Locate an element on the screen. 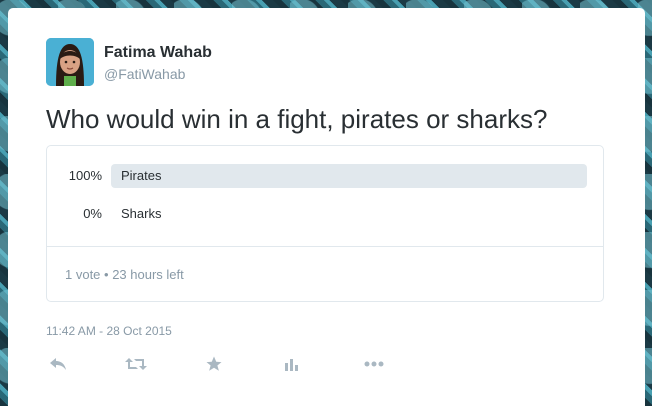  favorite-star-icon is located at coordinates (214, 363).